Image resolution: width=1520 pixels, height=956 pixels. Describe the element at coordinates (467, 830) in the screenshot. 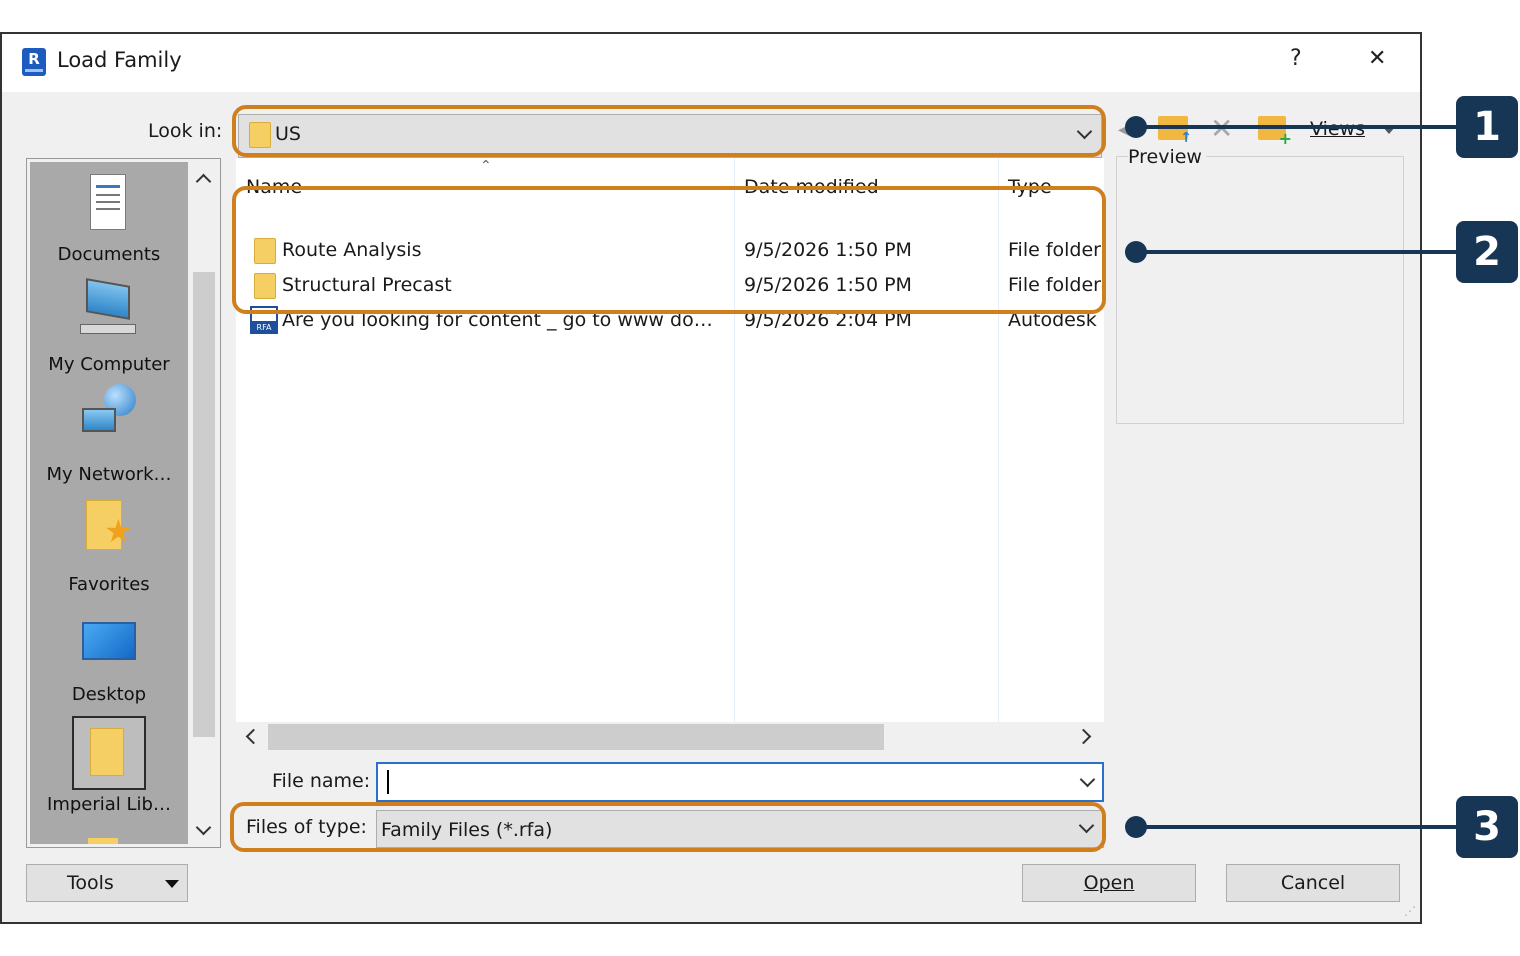

I see `file-type-value: Family Files (*.rfa)` at that location.